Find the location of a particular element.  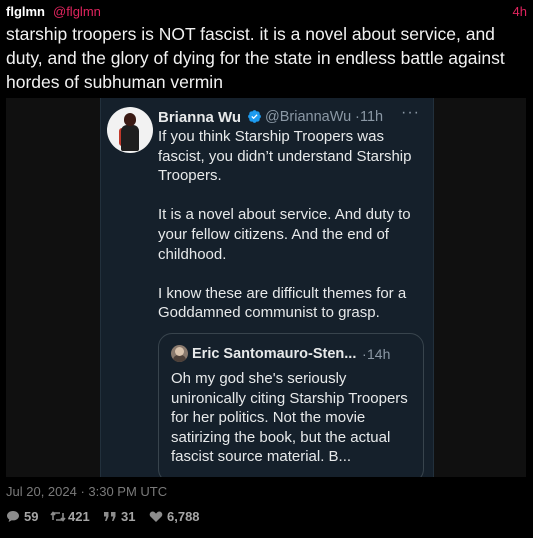

post-header: flglmn @flglmn 4h is located at coordinates (266, 12).